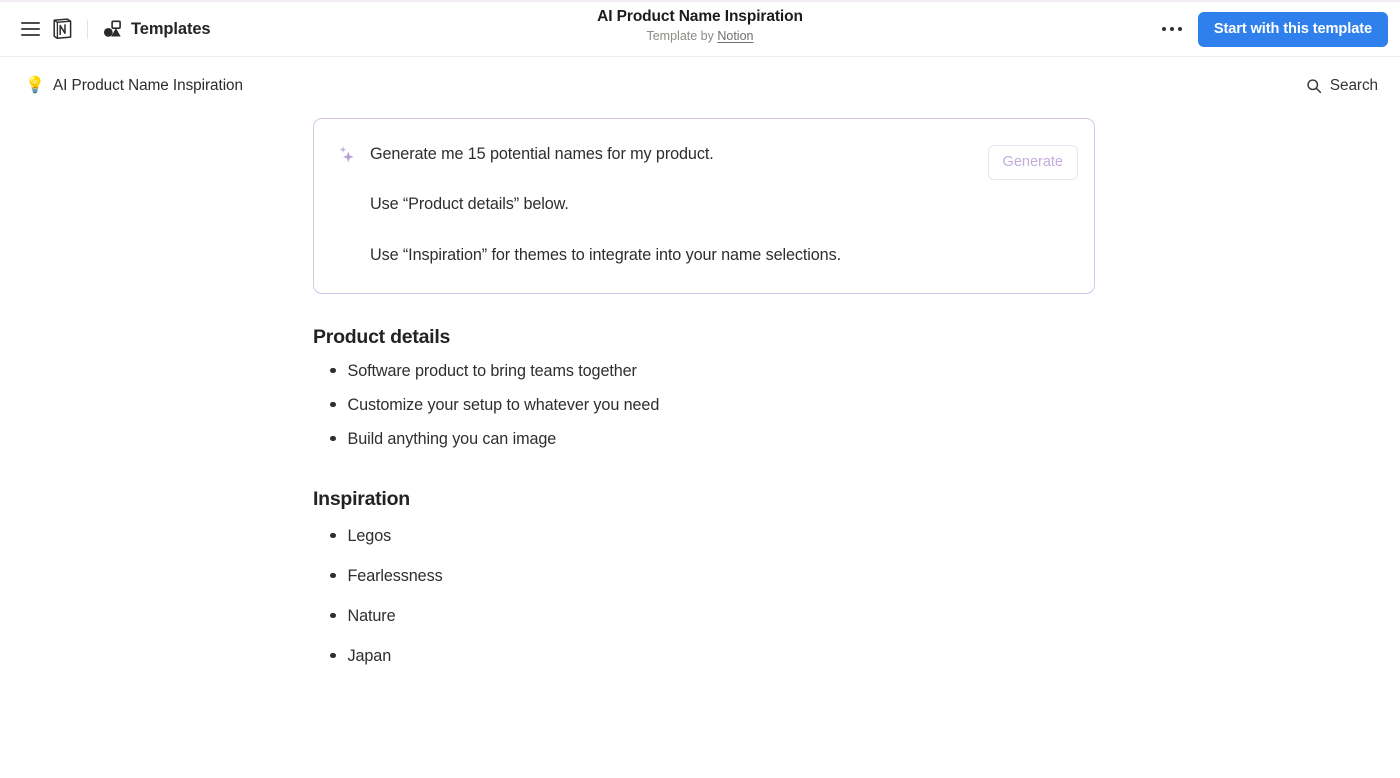  I want to click on ai-prompt-line: Use “Product details” below., so click(469, 204).